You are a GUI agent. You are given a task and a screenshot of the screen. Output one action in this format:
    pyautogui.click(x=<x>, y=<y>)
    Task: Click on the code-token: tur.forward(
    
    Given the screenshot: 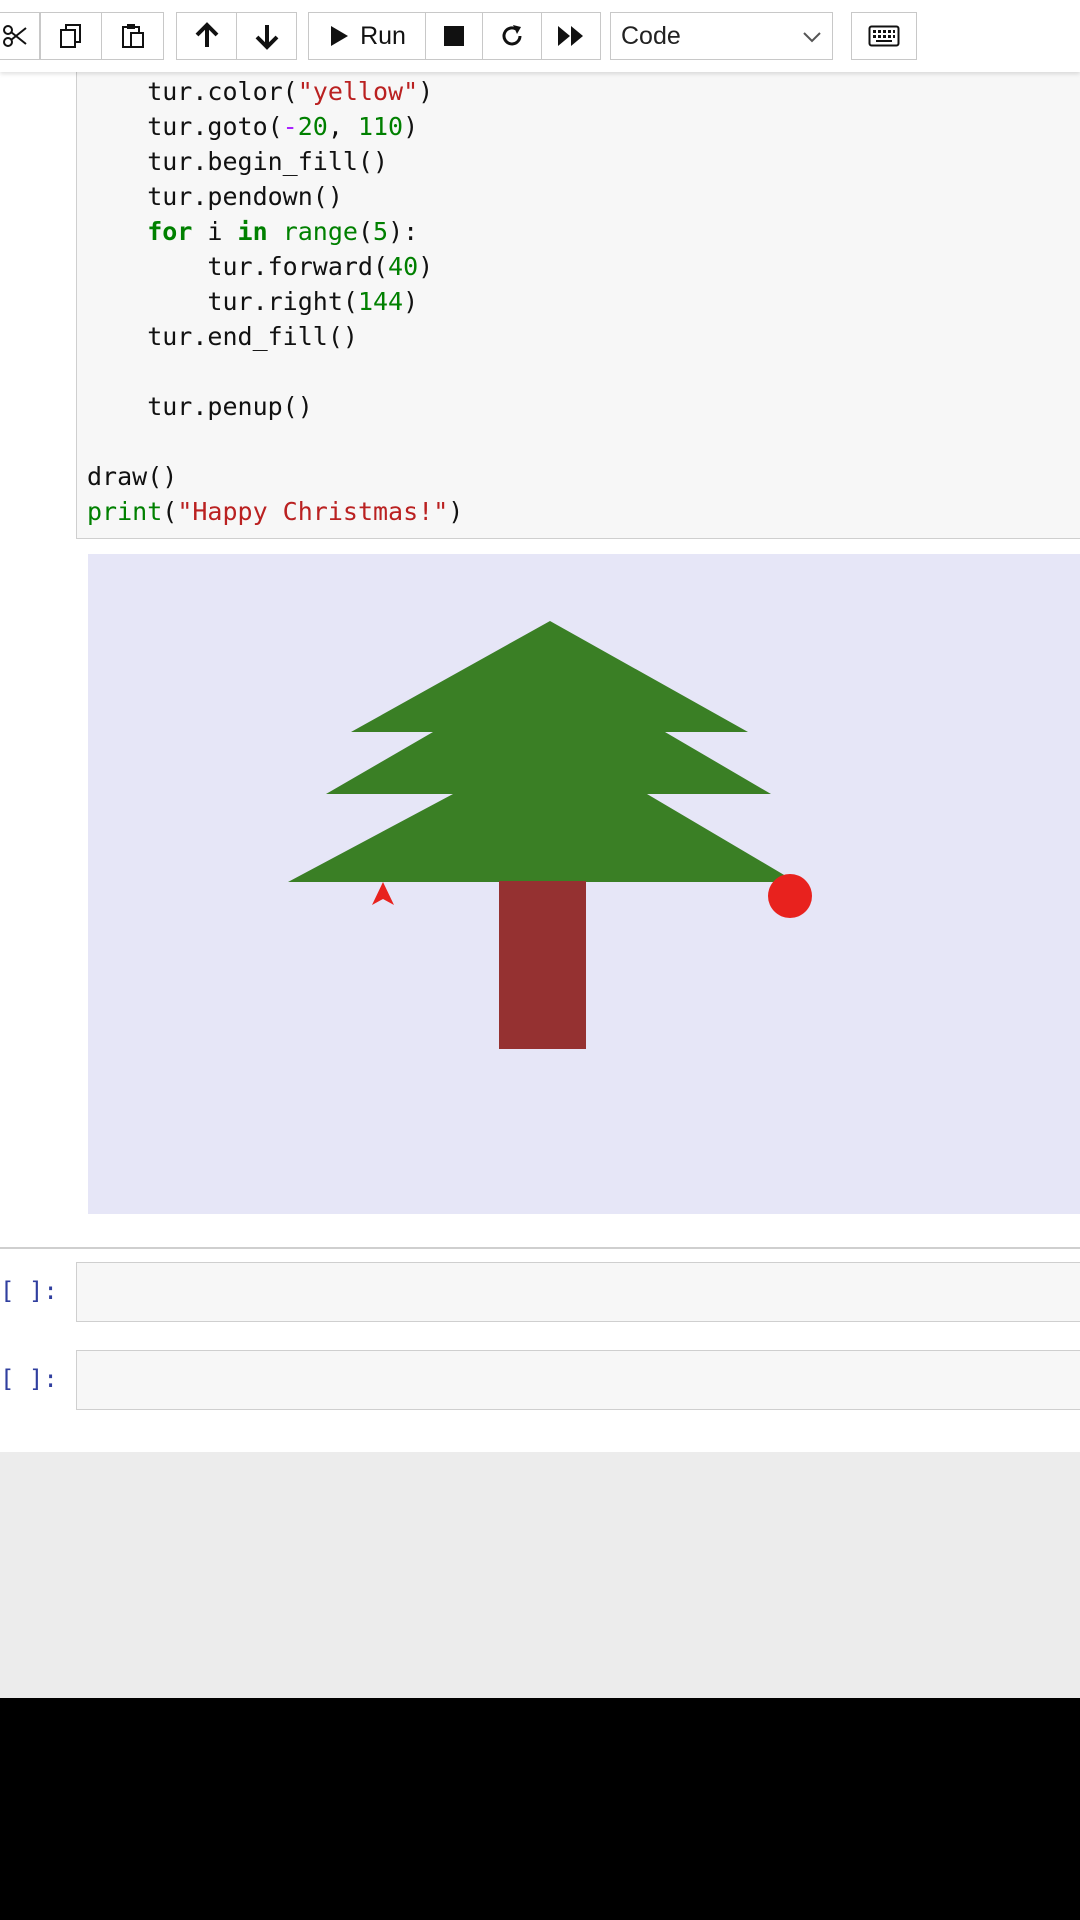 What is the action you would take?
    pyautogui.click(x=238, y=266)
    